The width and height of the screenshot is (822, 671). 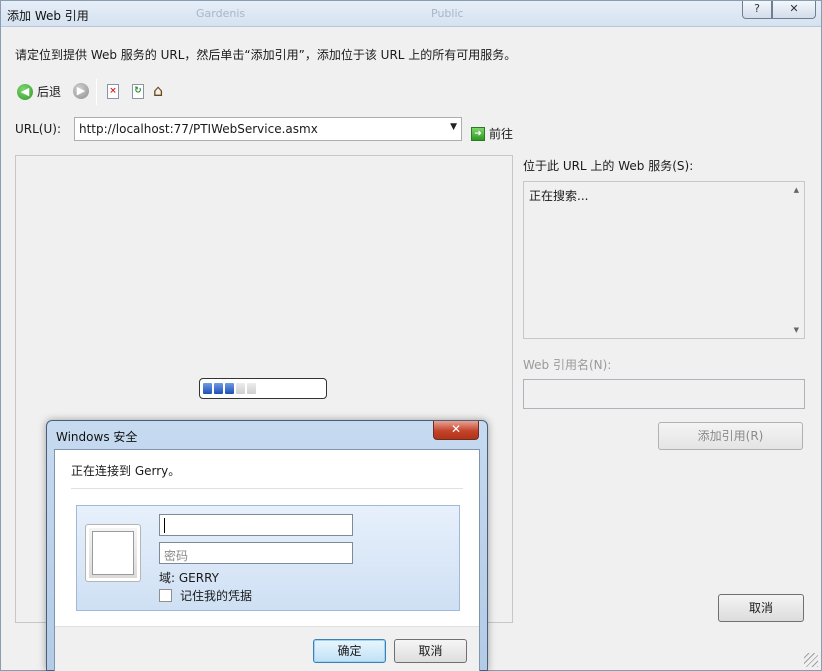 I want to click on user-avatar-icon, so click(x=113, y=553).